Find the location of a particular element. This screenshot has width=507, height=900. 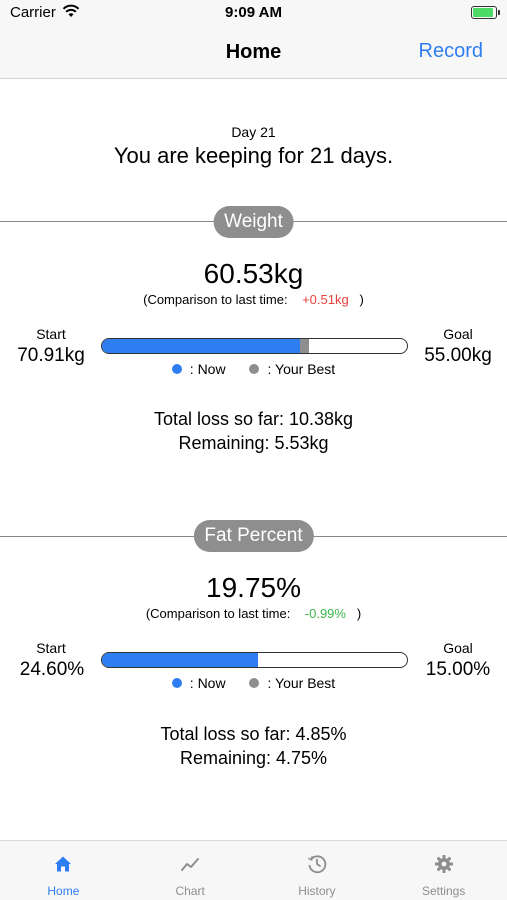

chart-icon is located at coordinates (190, 864).